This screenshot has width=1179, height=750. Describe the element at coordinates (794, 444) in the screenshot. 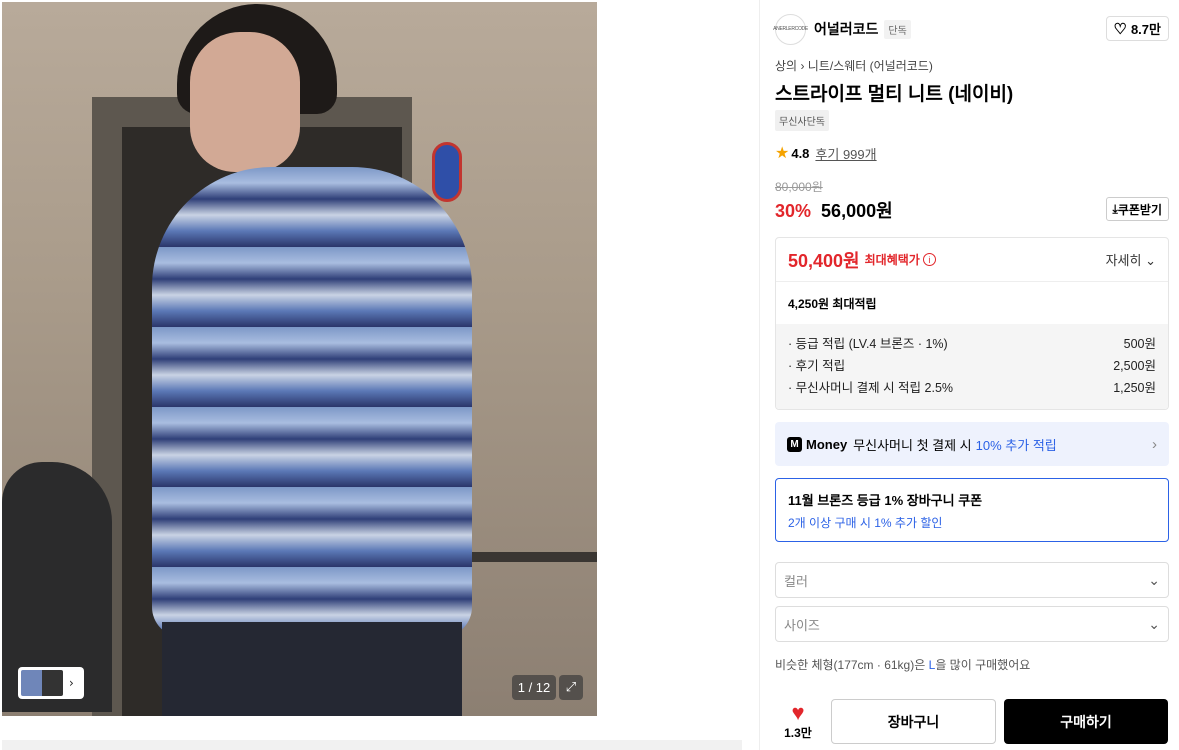

I see `money-logo-icon: M` at that location.